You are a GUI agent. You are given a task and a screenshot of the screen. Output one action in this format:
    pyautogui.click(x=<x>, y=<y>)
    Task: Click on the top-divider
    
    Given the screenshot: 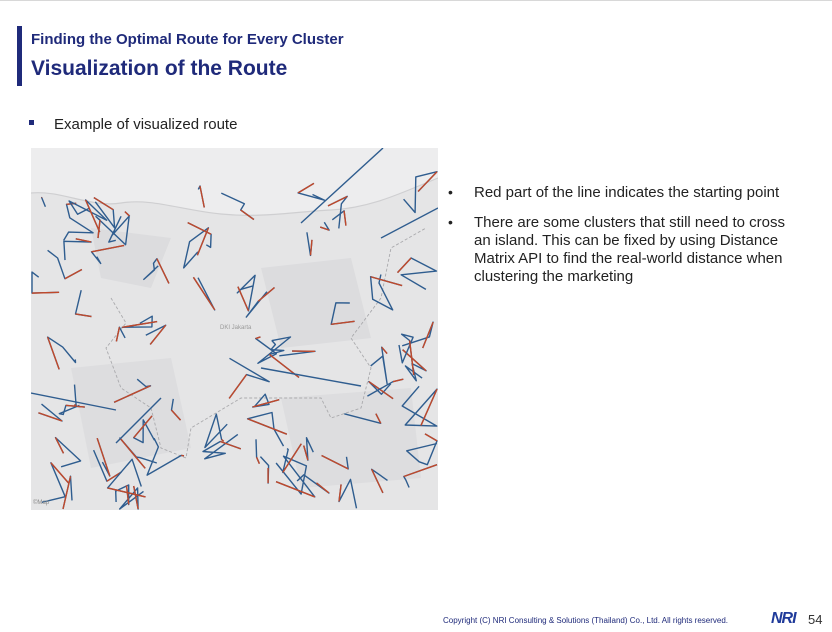 What is the action you would take?
    pyautogui.click(x=416, y=0)
    